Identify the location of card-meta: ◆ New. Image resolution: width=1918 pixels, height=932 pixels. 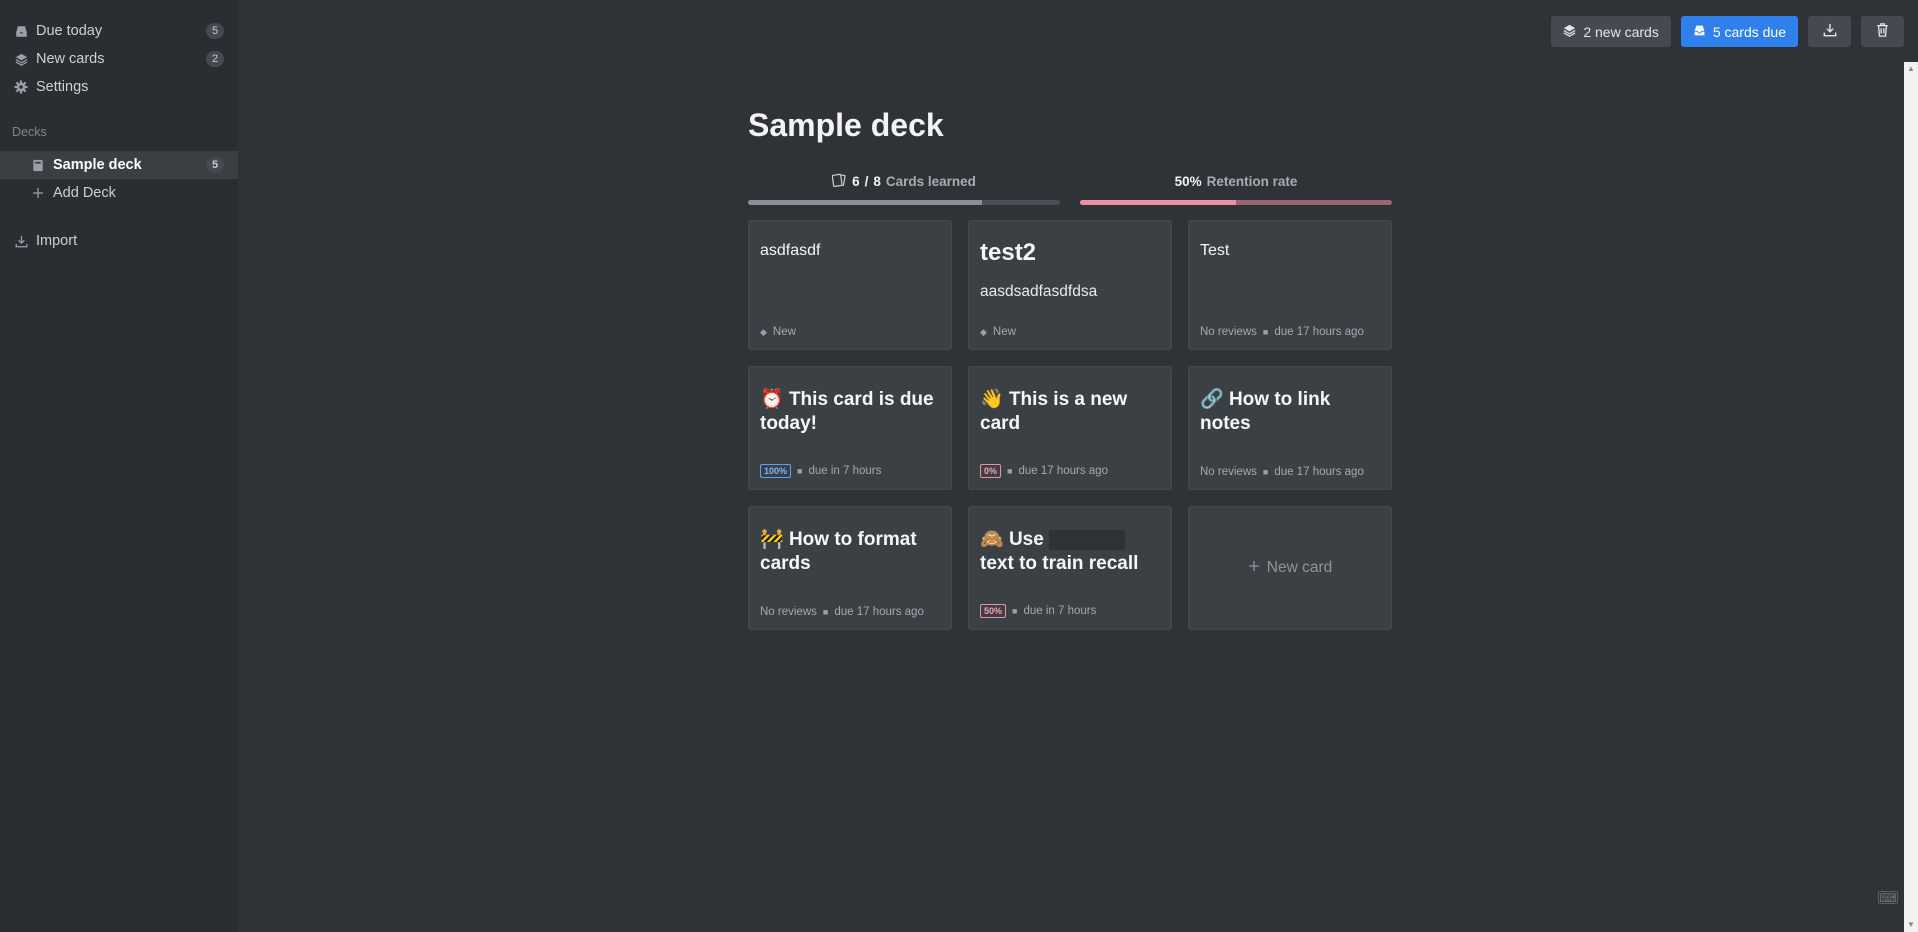
(778, 332).